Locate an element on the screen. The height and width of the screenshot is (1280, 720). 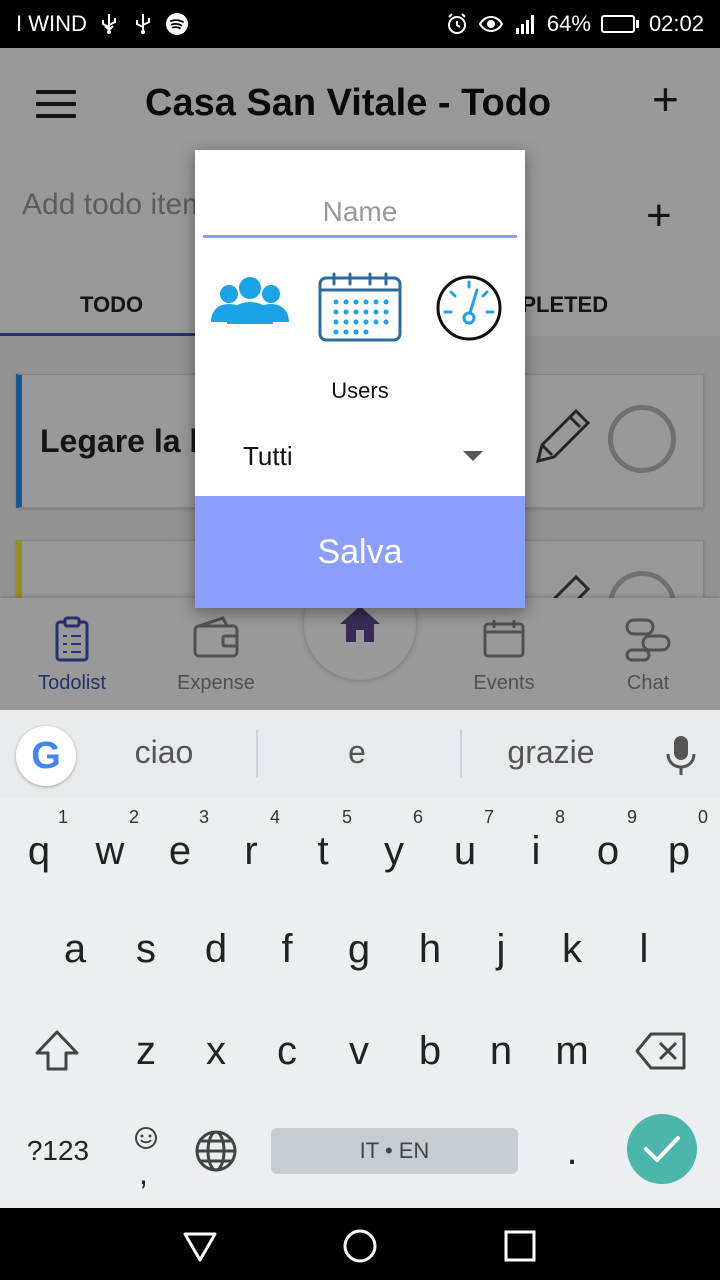
key-d: d is located at coordinates (216, 949).